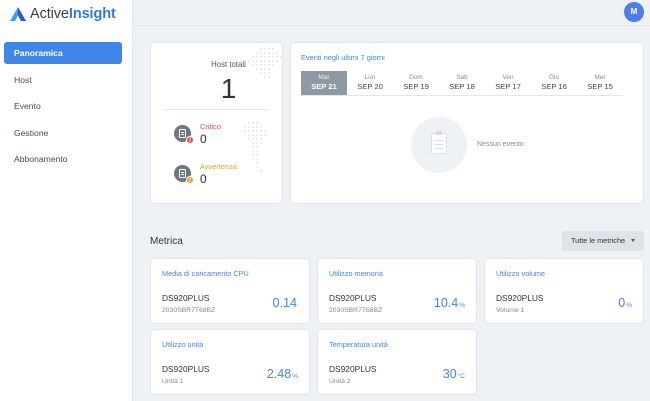  I want to click on metric-card-drive-temperature: Temperatura unità DS920PLUS Unità 2 30°C, so click(397, 362).